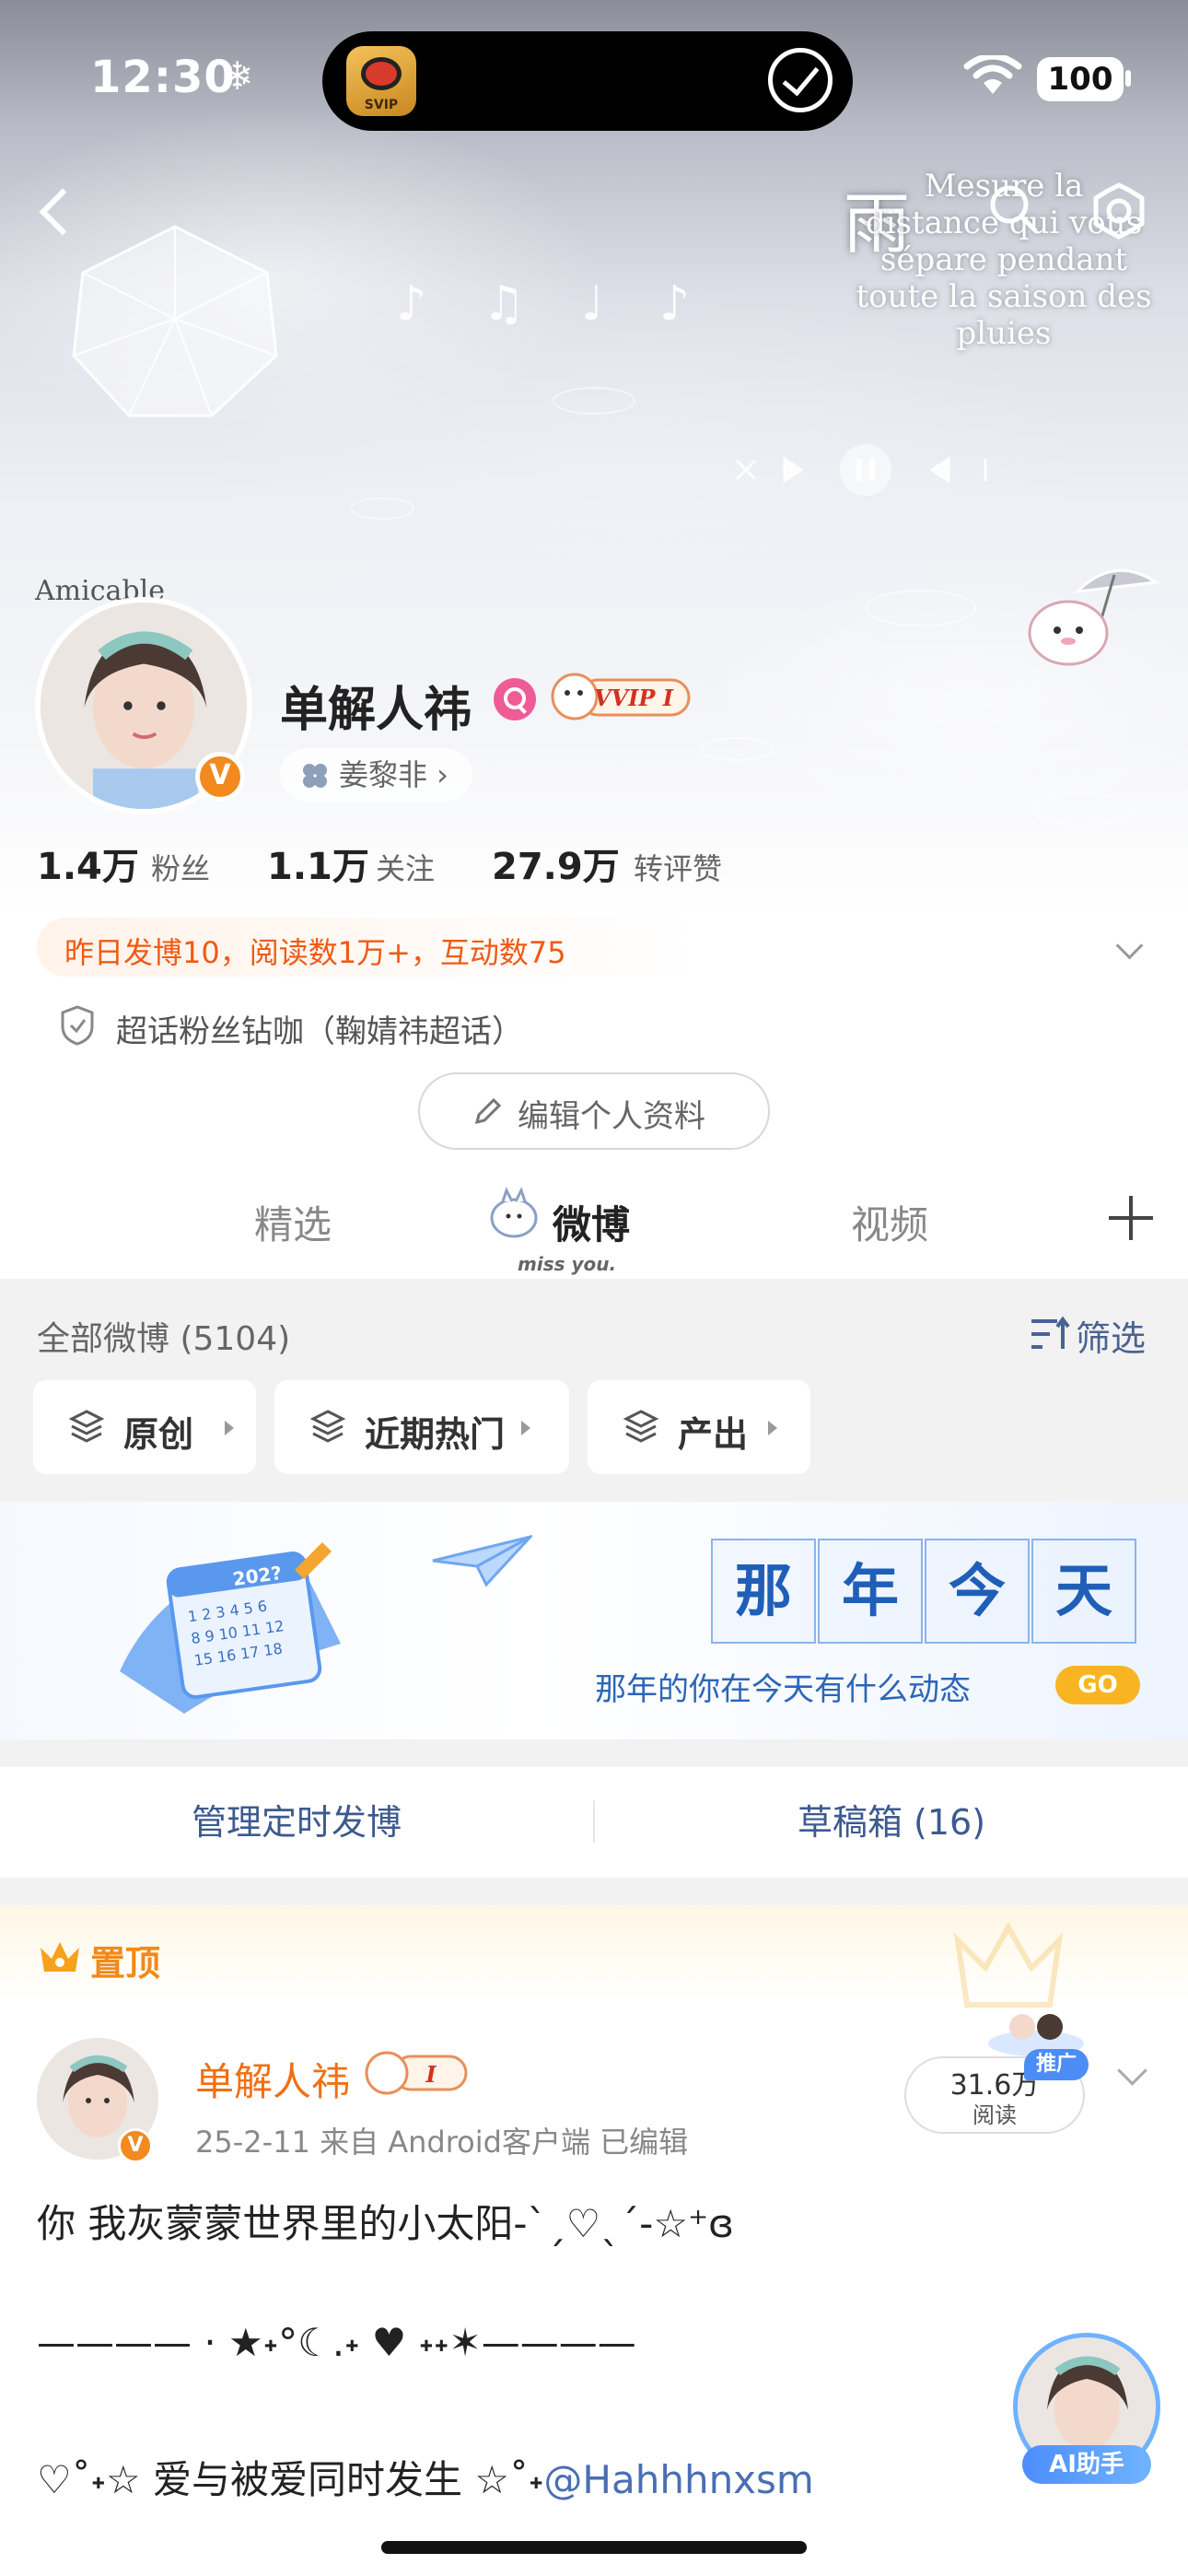  I want to click on lyric-line: sépare pendant, so click(1004, 259).